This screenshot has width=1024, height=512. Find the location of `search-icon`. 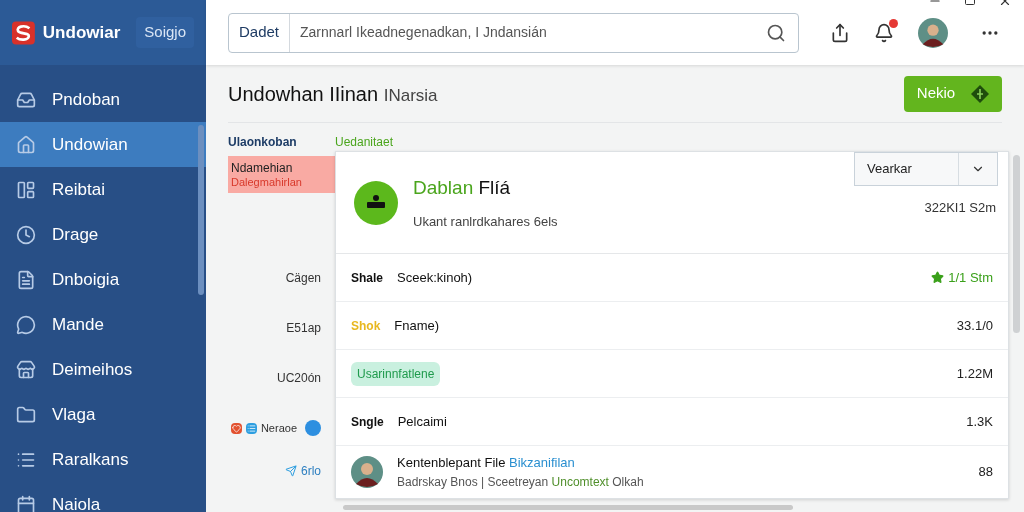

search-icon is located at coordinates (776, 32).